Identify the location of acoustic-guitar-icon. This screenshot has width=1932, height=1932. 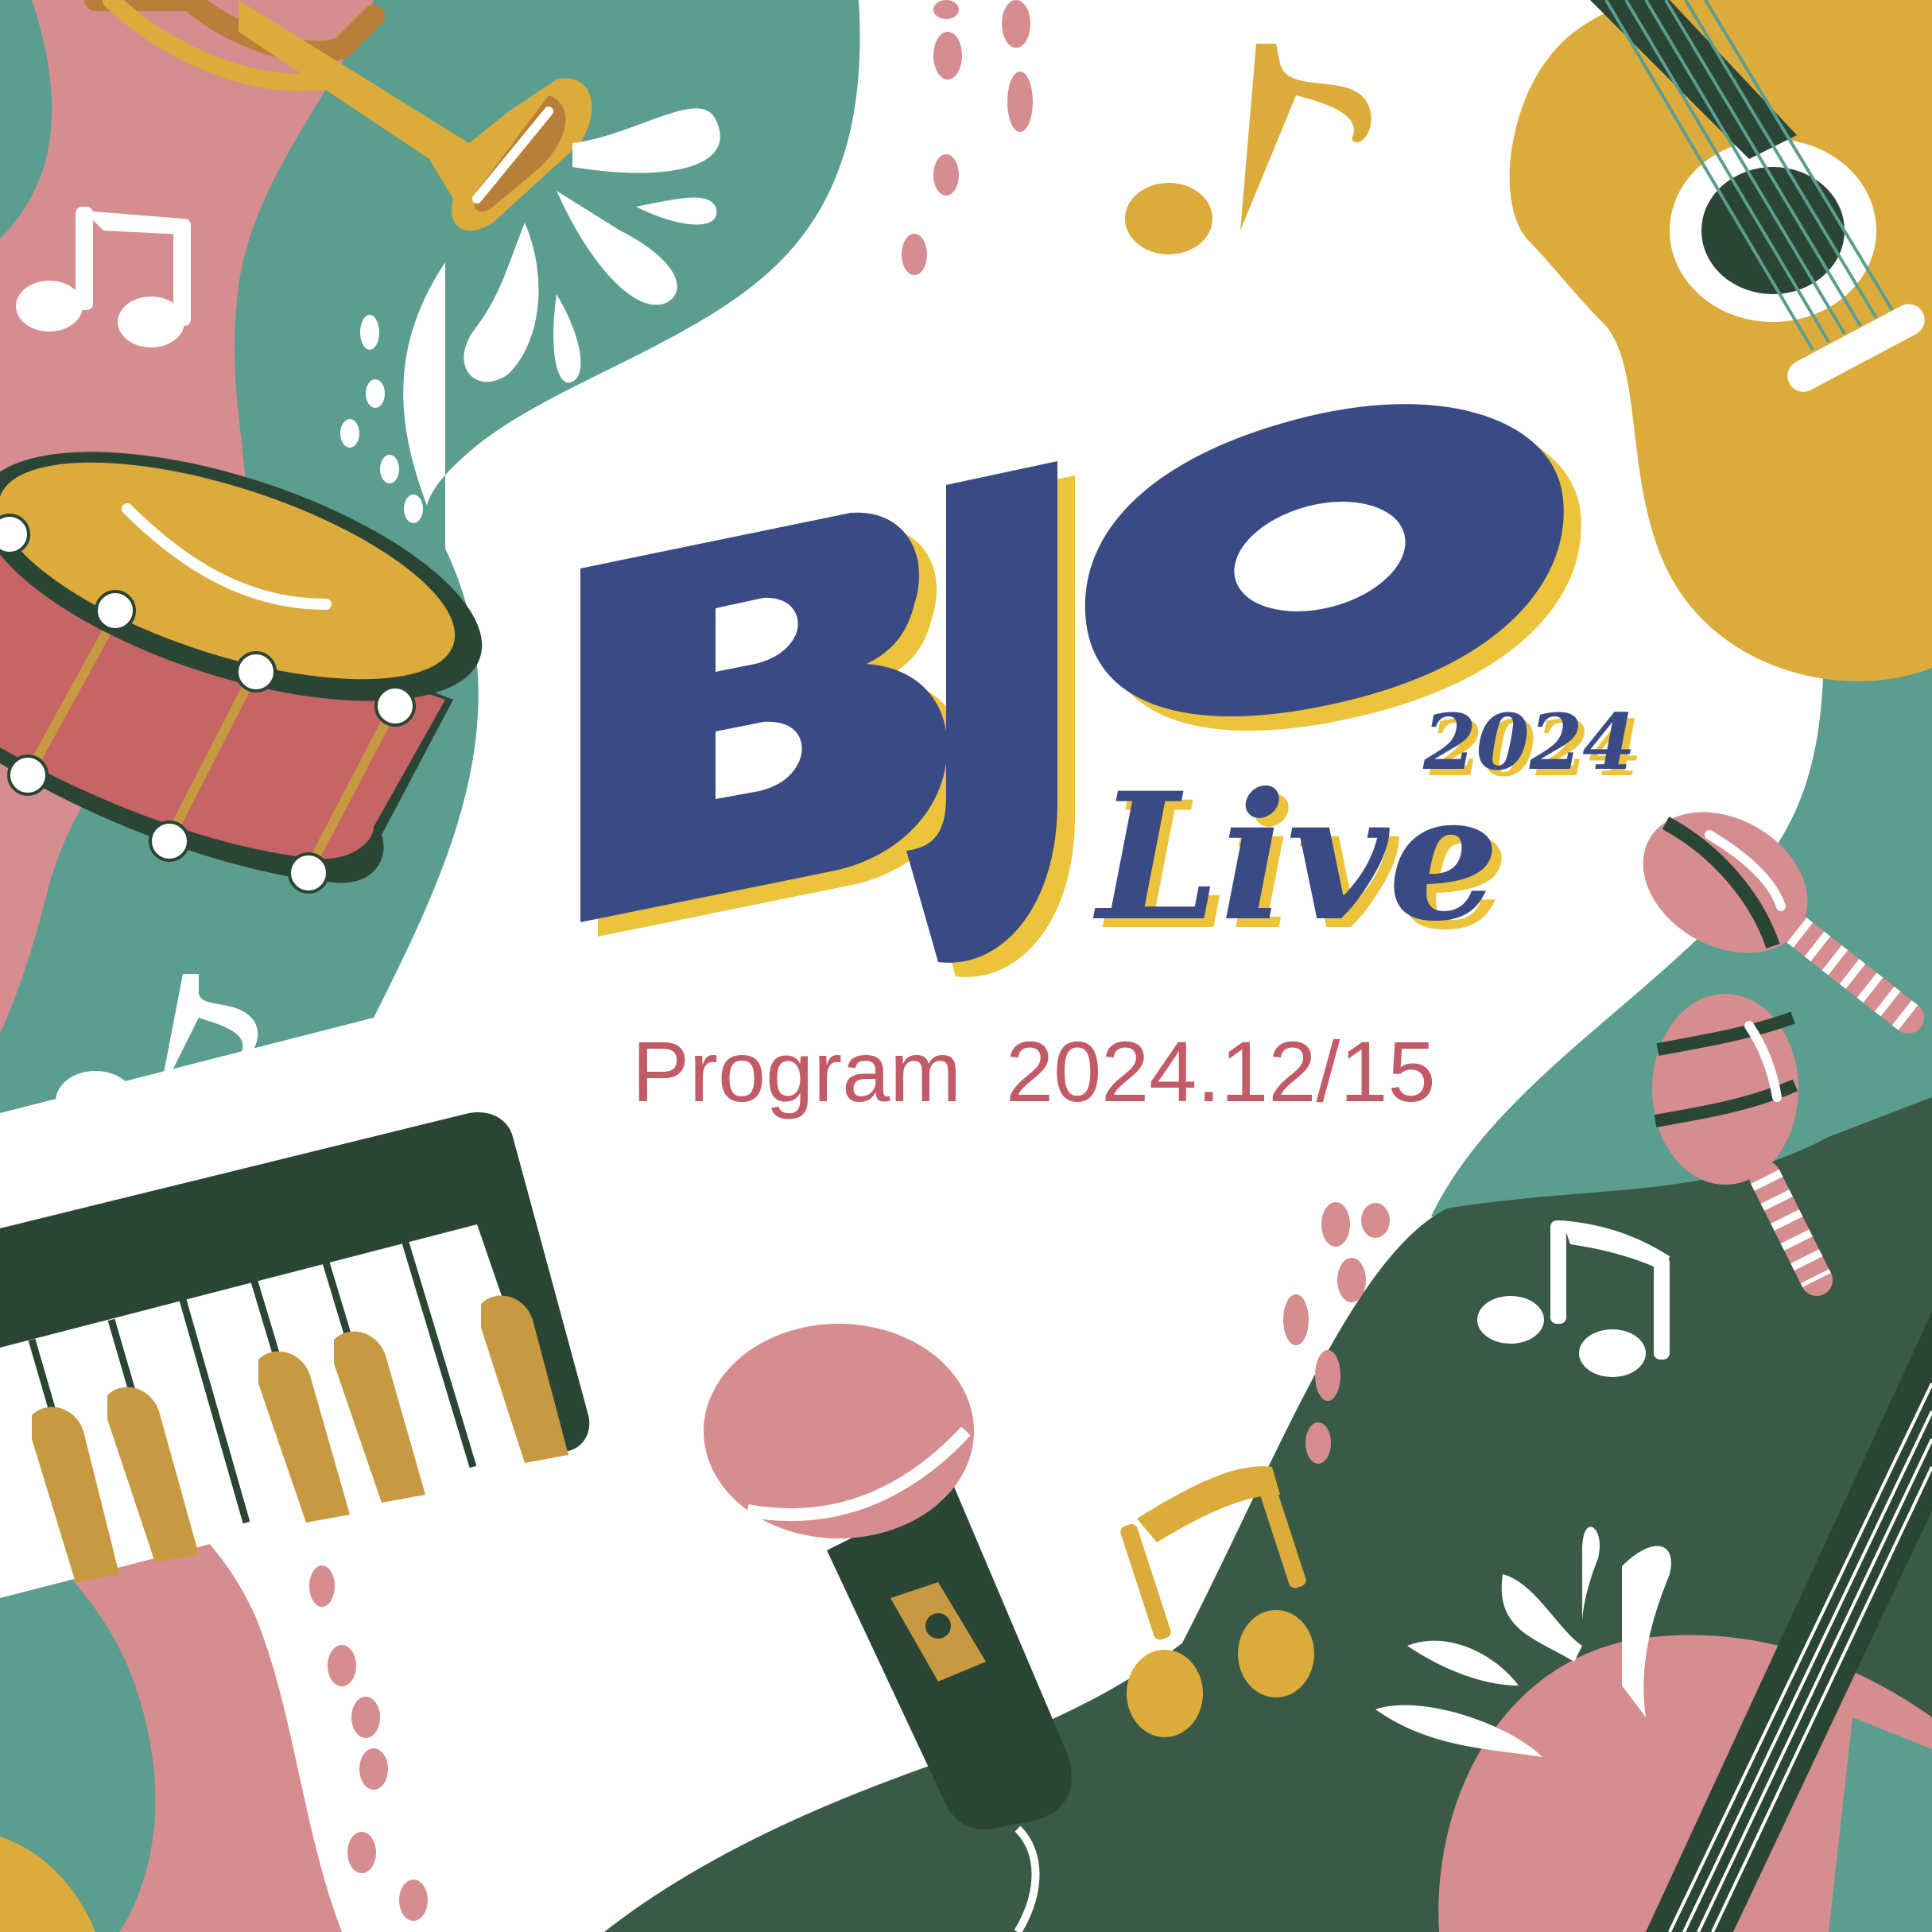
(1721, 341).